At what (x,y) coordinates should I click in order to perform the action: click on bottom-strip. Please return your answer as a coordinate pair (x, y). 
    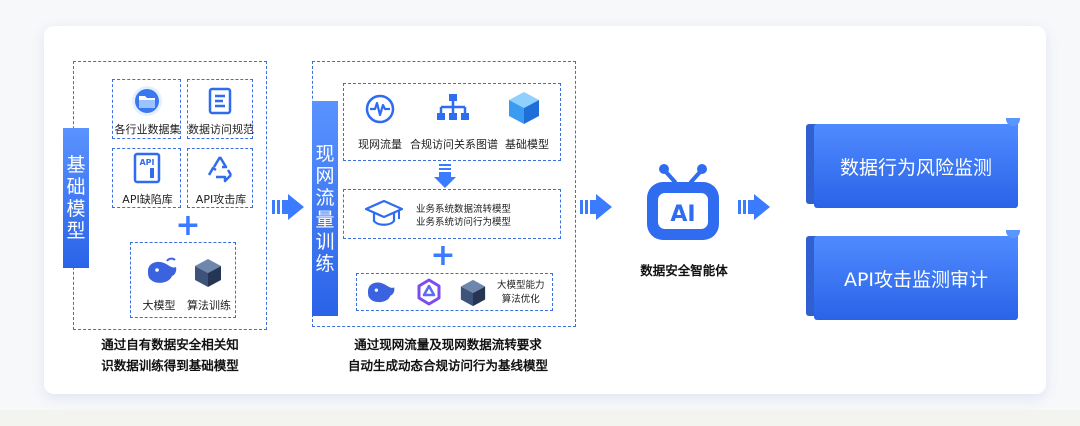
    Looking at the image, I should click on (540, 418).